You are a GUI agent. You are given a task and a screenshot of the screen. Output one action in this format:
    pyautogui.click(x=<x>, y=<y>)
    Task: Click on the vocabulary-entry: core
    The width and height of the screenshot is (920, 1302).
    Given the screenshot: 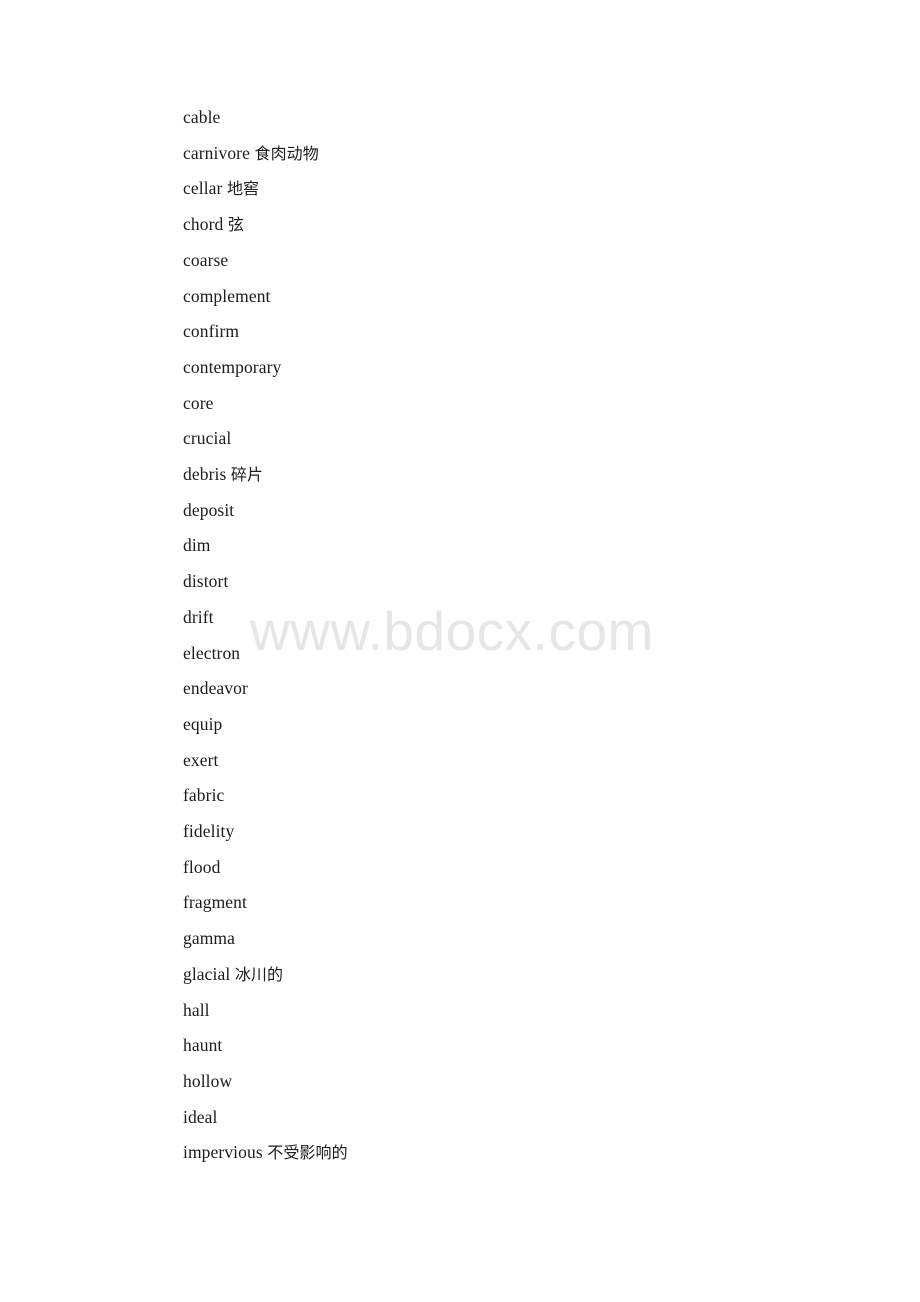 What is the action you would take?
    pyautogui.click(x=503, y=404)
    